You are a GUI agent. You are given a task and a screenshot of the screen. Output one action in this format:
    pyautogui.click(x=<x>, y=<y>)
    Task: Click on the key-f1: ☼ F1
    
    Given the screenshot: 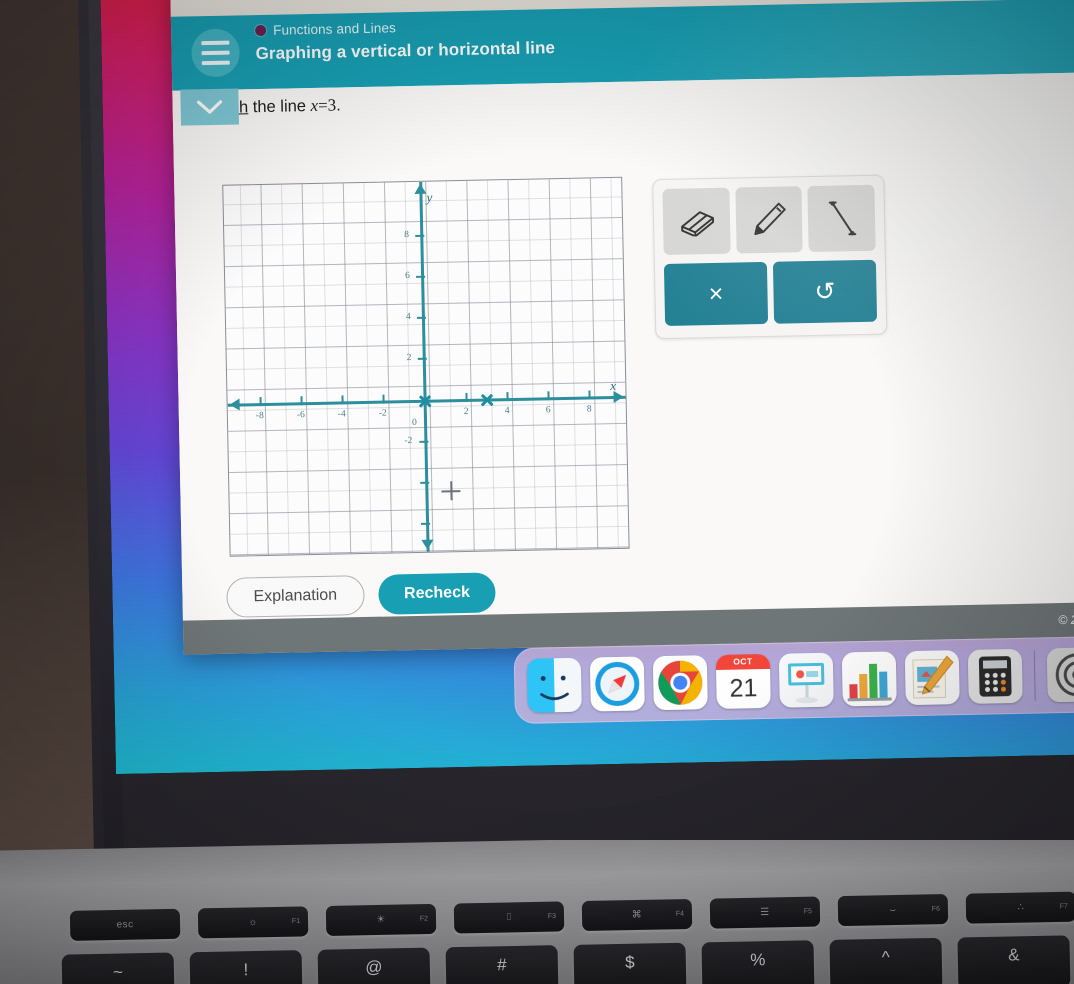 What is the action you would take?
    pyautogui.click(x=253, y=922)
    